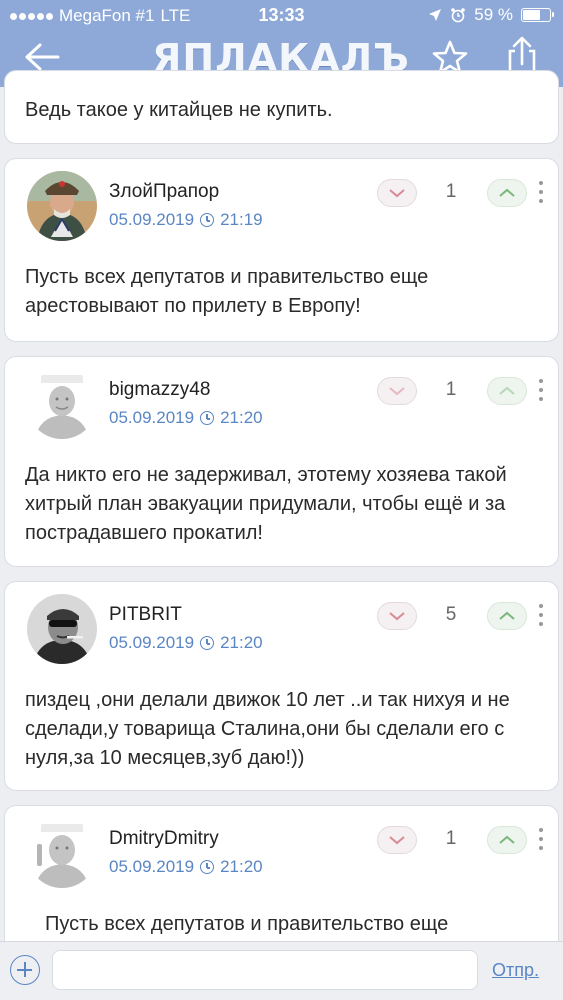 Image resolution: width=563 pixels, height=1000 pixels. What do you see at coordinates (435, 15) in the screenshot?
I see `location-icon` at bounding box center [435, 15].